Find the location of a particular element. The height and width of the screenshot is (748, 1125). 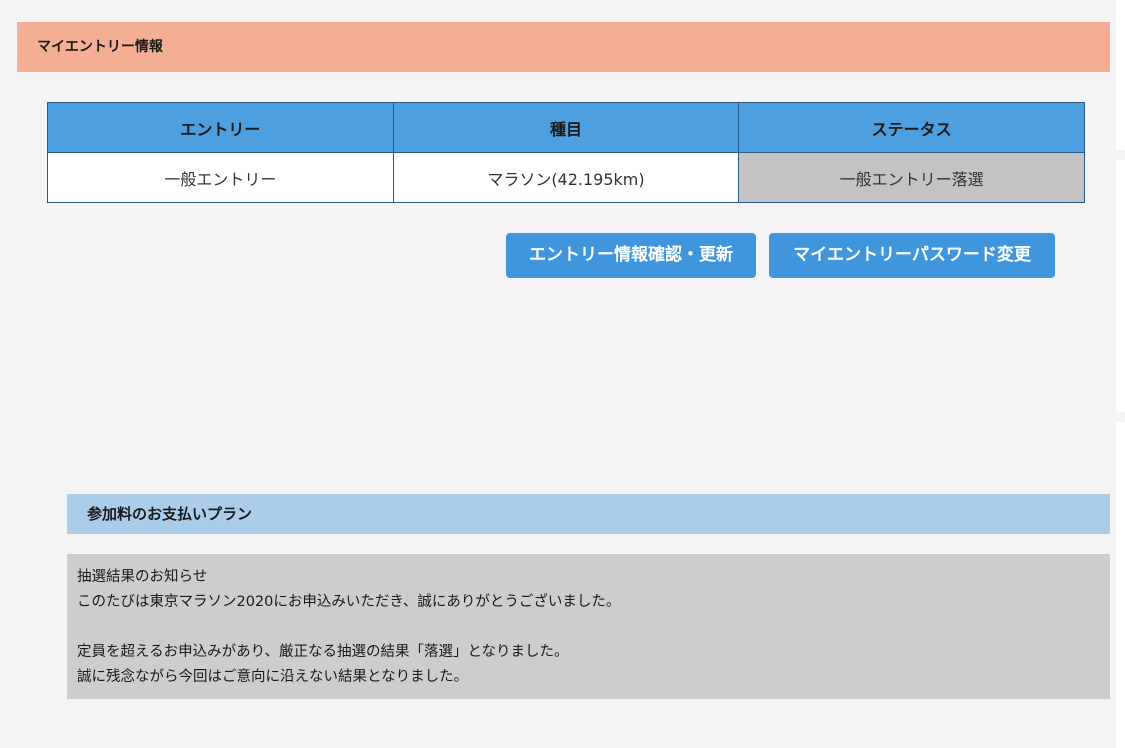

column-header-event: 種目 is located at coordinates (566, 127).